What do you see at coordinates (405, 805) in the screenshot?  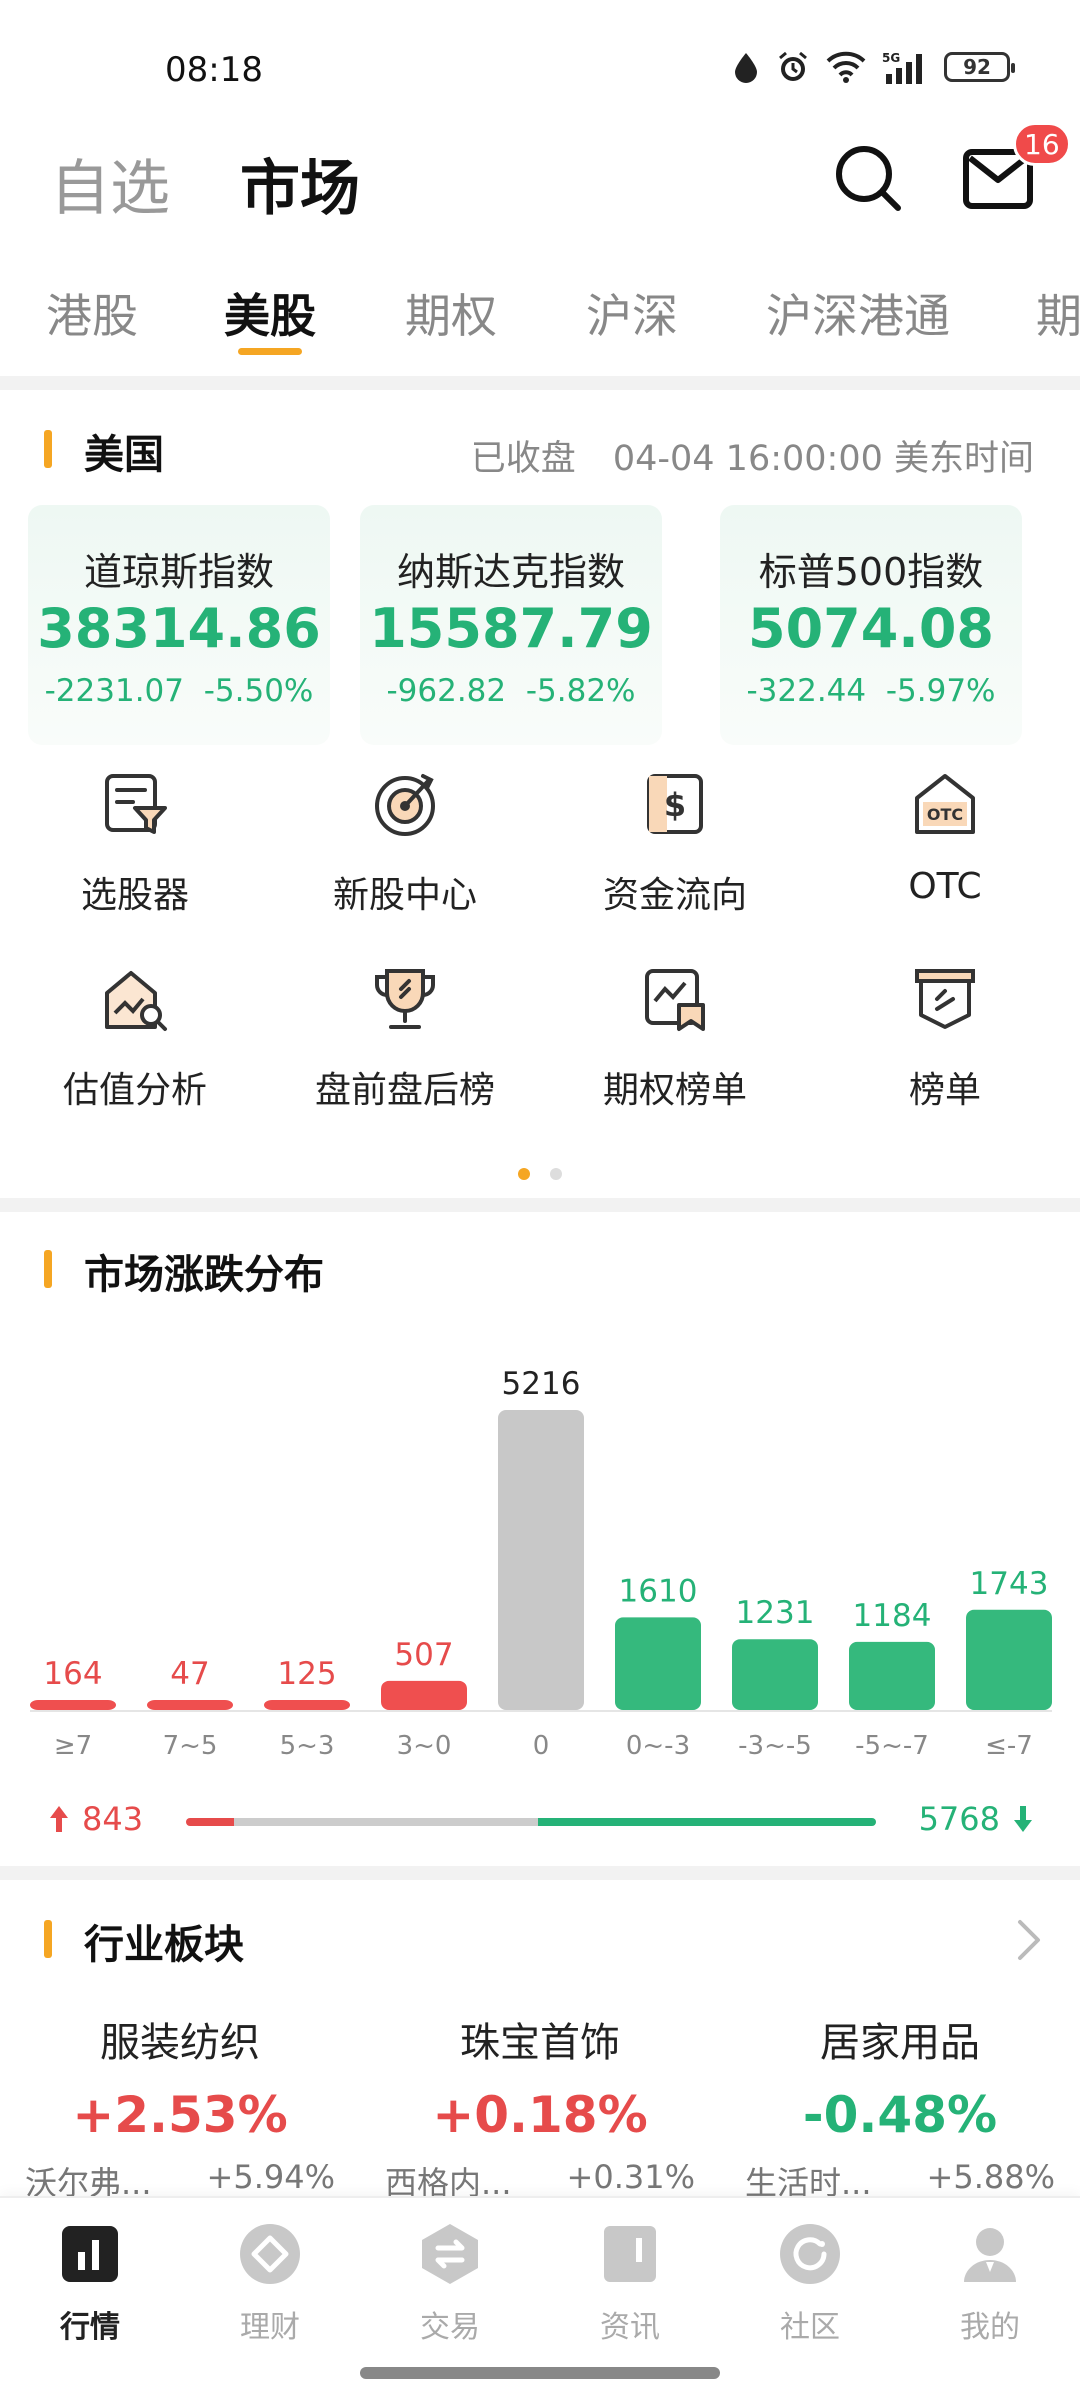 I see `ipo-center-icon` at bounding box center [405, 805].